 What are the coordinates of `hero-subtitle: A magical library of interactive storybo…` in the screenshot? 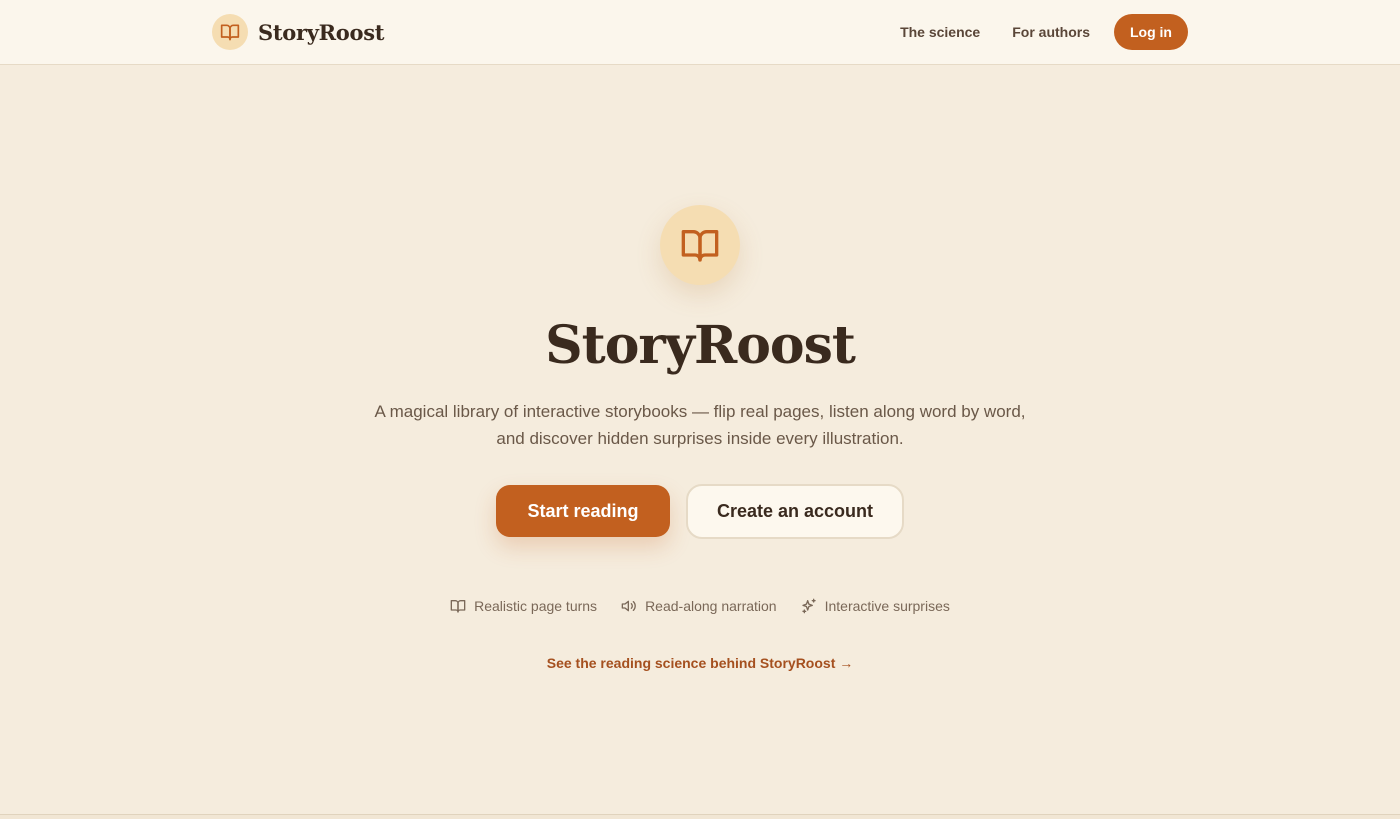 It's located at (700, 425).